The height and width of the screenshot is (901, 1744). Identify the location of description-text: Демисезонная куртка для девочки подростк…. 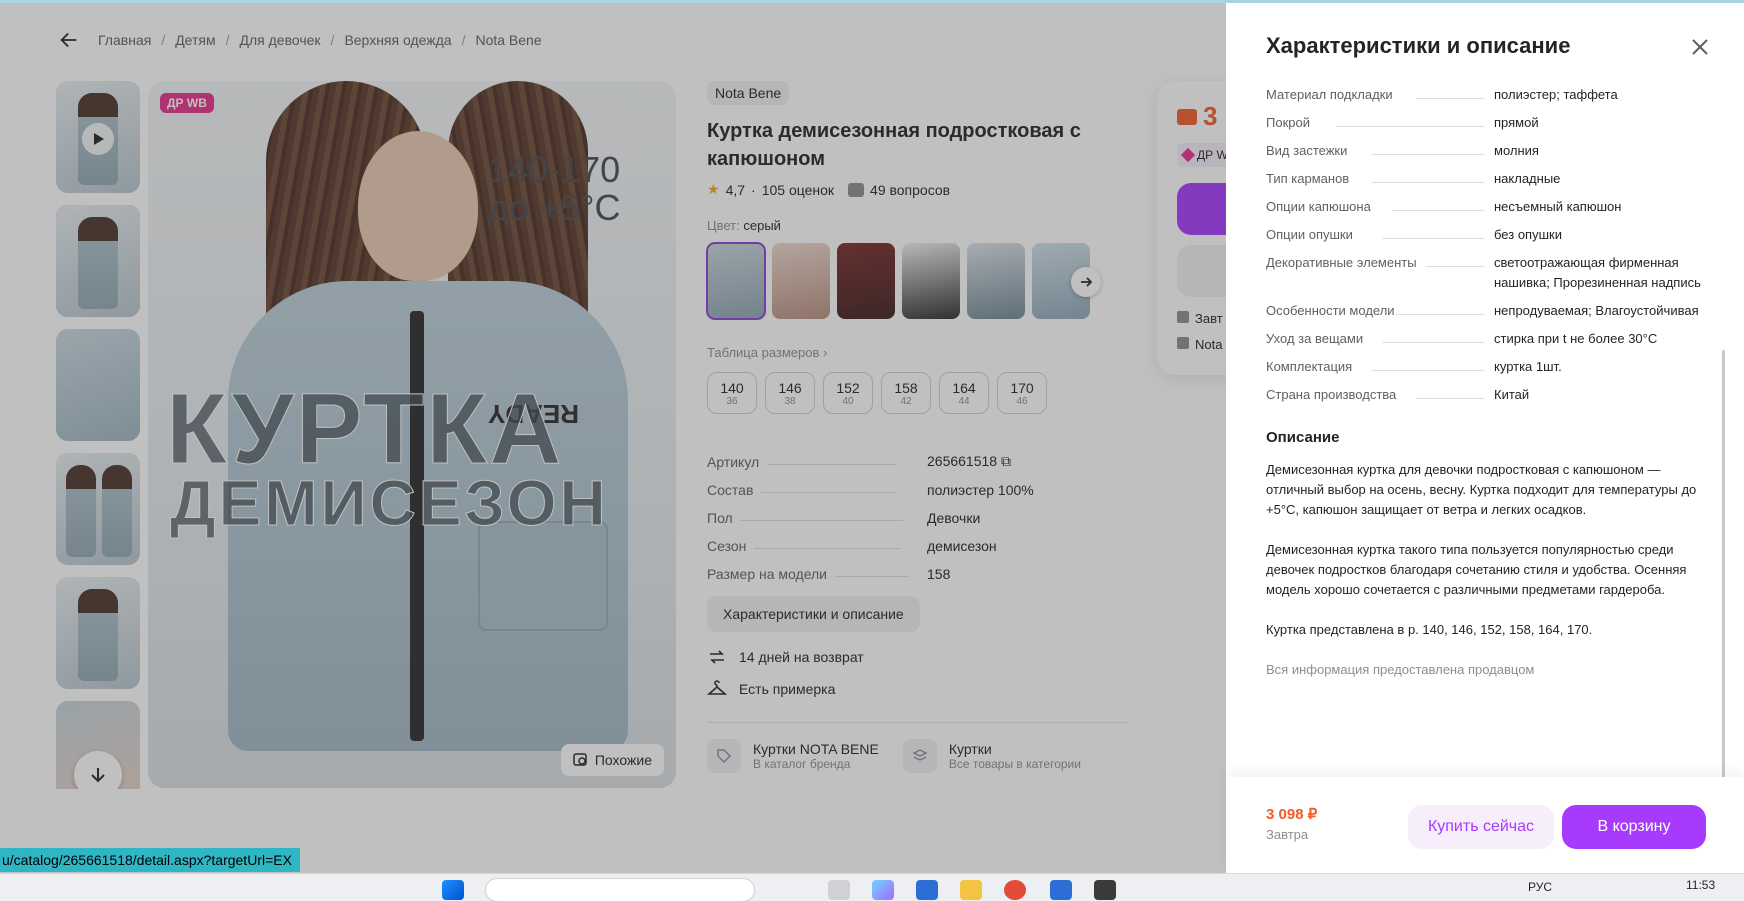
(1486, 570).